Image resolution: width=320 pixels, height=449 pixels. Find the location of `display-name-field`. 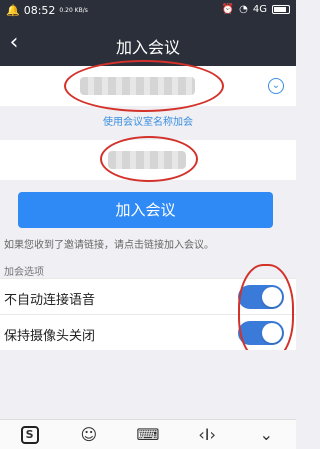

display-name-field is located at coordinates (148, 159).